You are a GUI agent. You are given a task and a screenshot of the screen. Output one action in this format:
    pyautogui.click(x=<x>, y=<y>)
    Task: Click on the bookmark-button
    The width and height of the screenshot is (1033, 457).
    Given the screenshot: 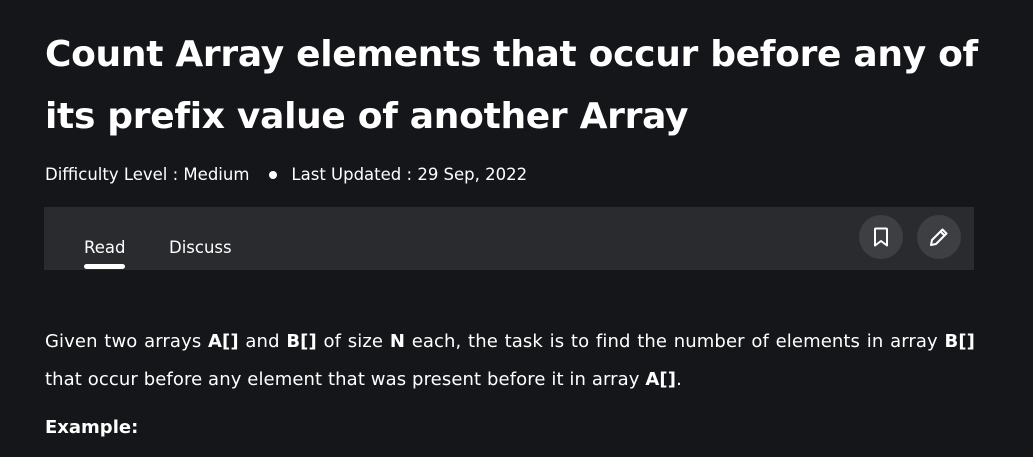 What is the action you would take?
    pyautogui.click(x=881, y=237)
    